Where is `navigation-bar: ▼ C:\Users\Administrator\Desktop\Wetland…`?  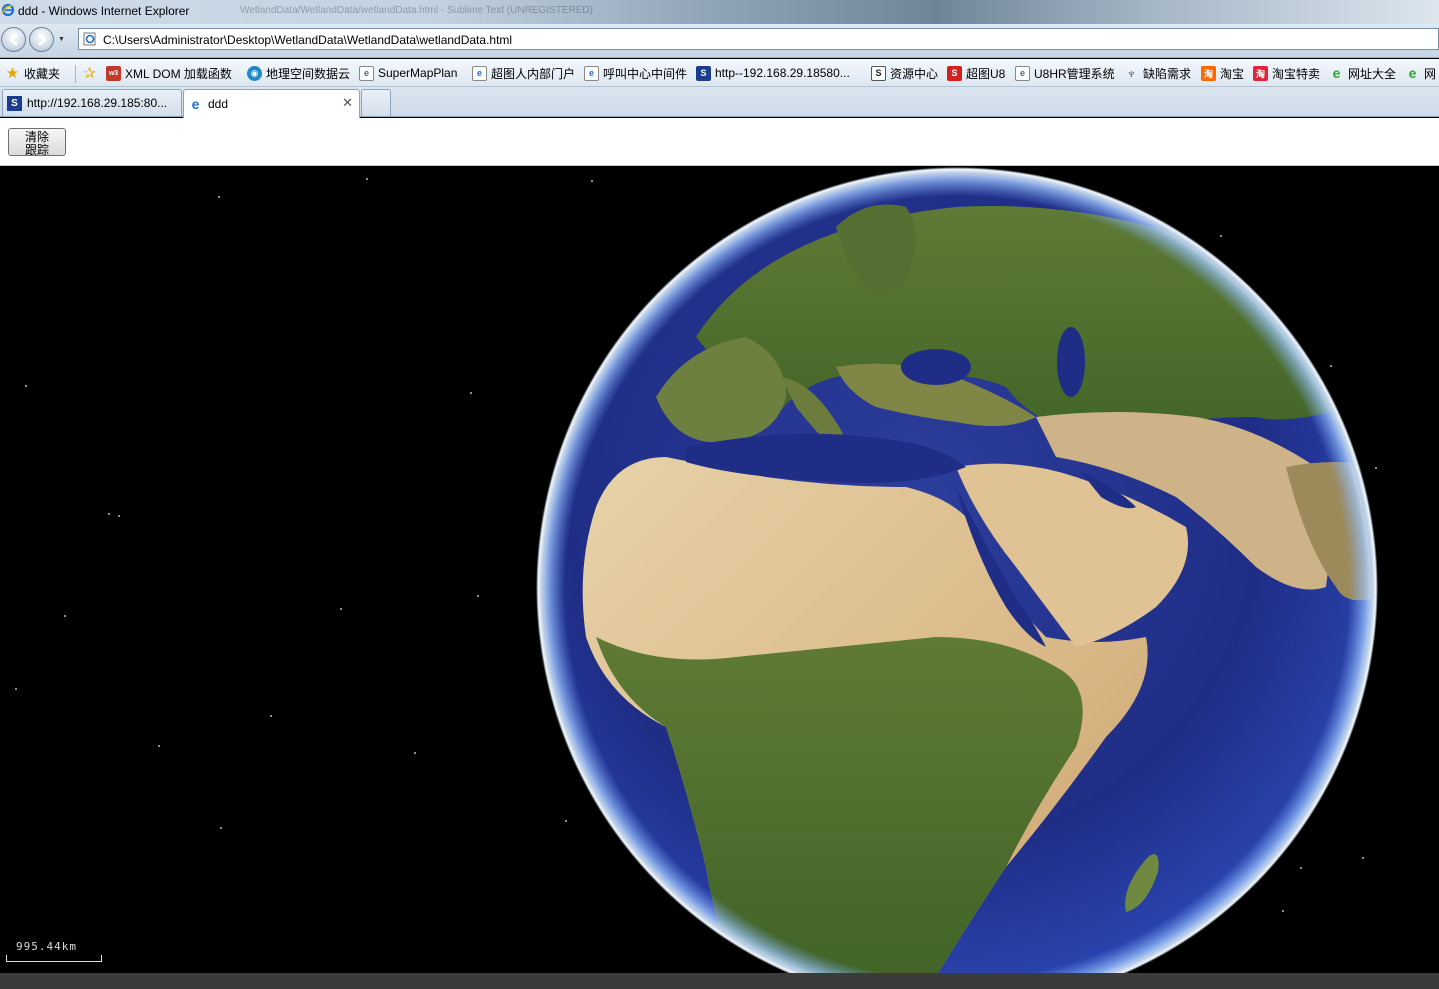 navigation-bar: ▼ C:\Users\Administrator\Desktop\Wetland… is located at coordinates (719, 41).